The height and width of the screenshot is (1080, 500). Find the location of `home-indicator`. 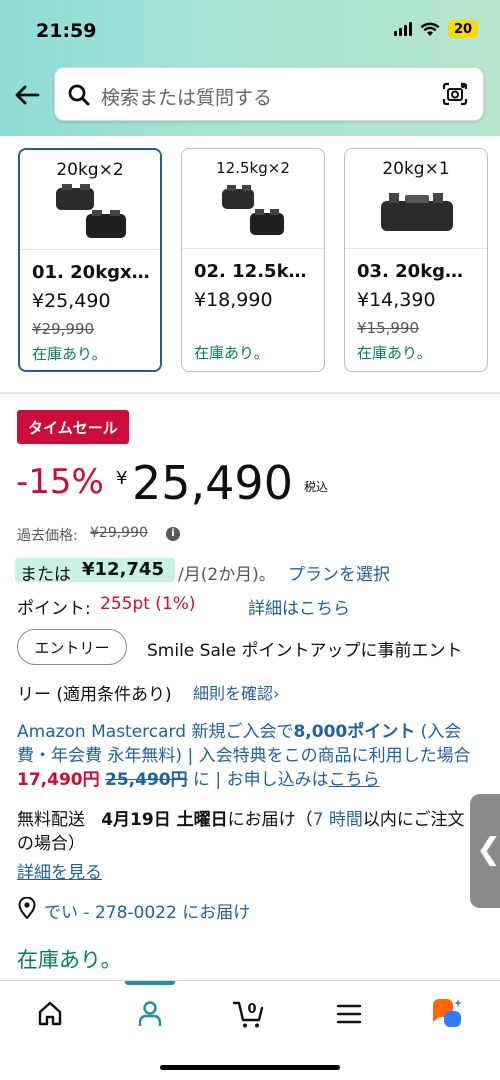

home-indicator is located at coordinates (250, 1067).